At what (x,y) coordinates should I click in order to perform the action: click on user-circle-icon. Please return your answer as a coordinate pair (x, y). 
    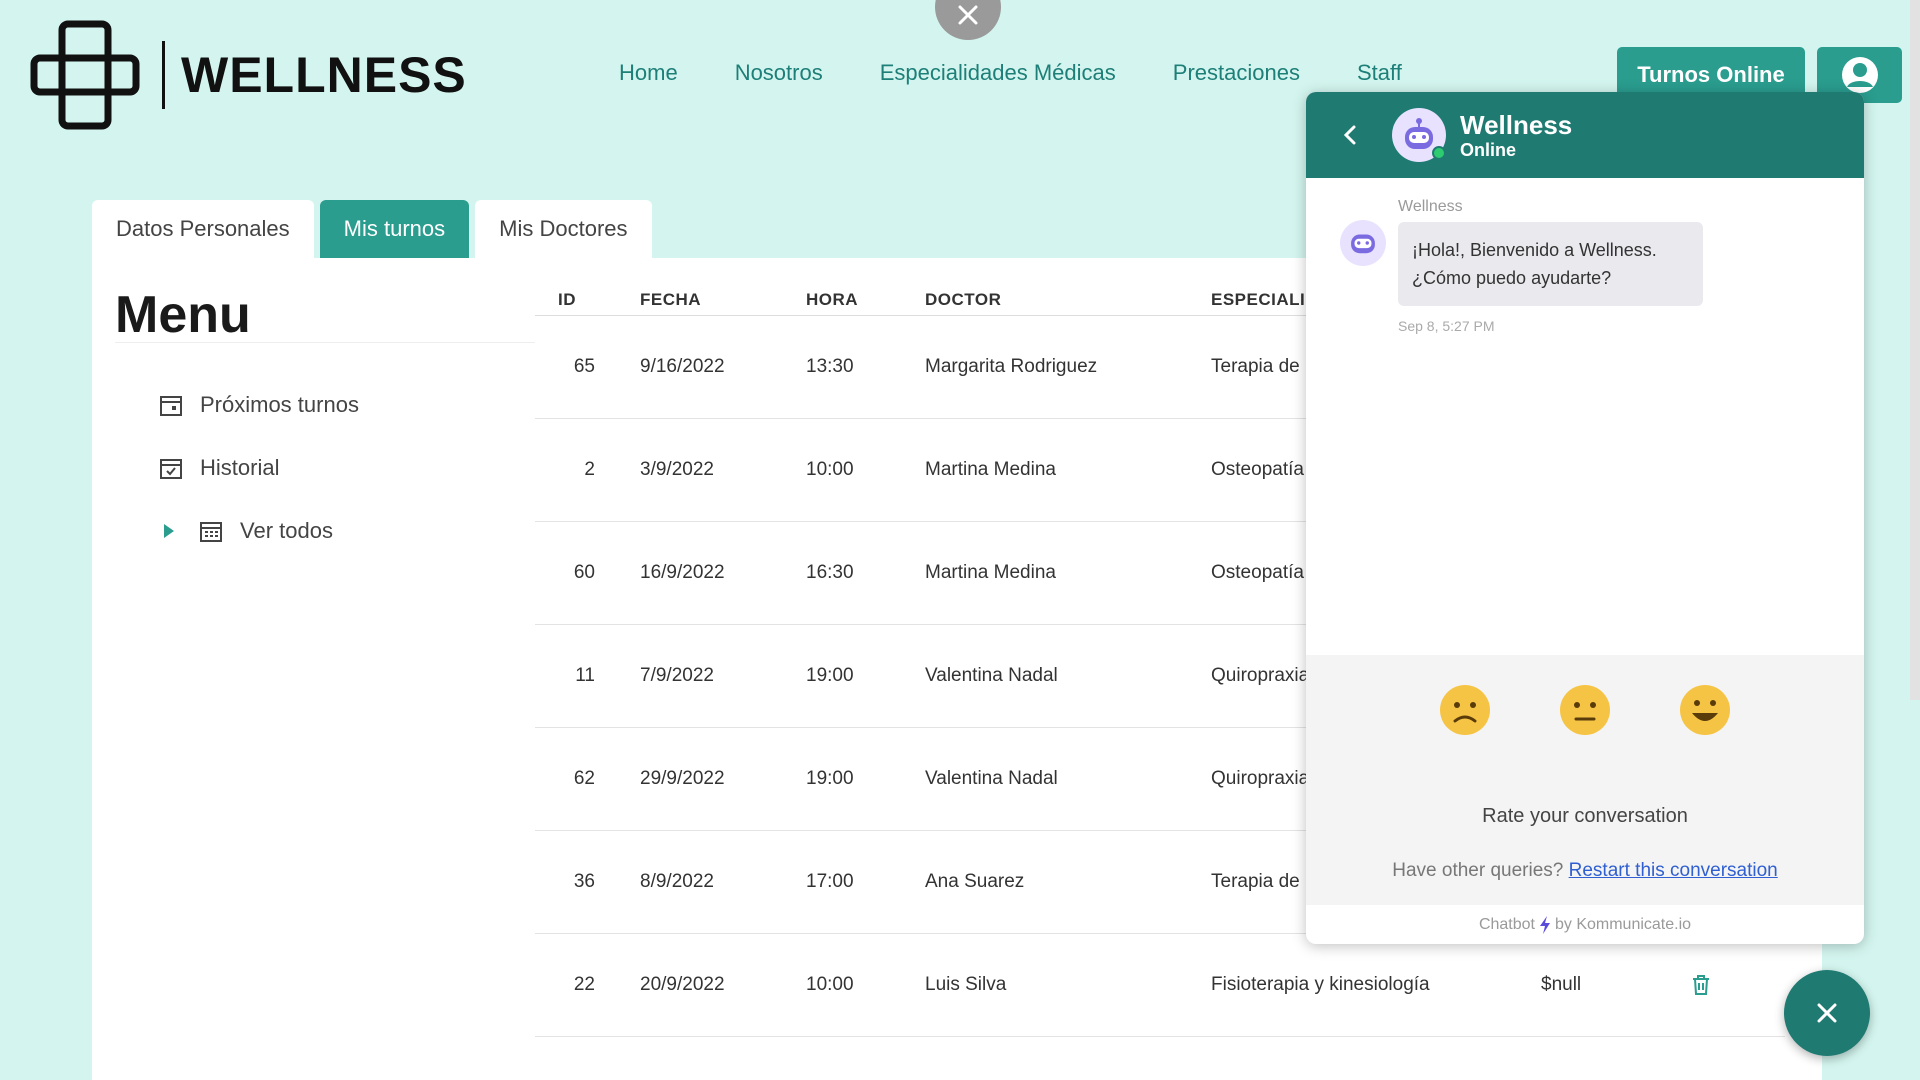
    Looking at the image, I should click on (1859, 75).